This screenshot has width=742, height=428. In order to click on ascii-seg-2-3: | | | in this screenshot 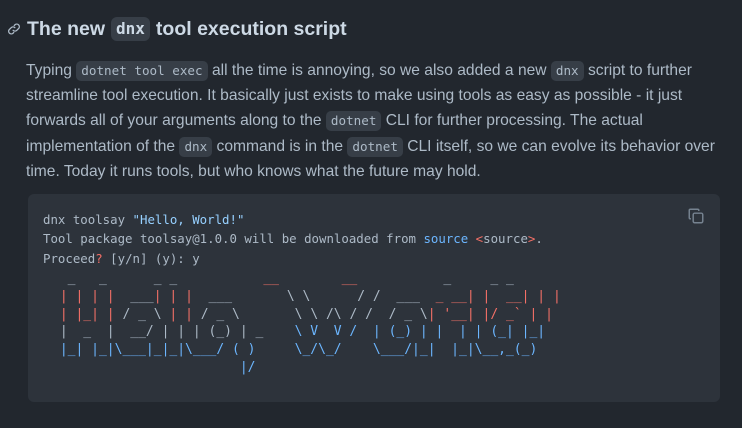, I will do `click(173, 296)`.